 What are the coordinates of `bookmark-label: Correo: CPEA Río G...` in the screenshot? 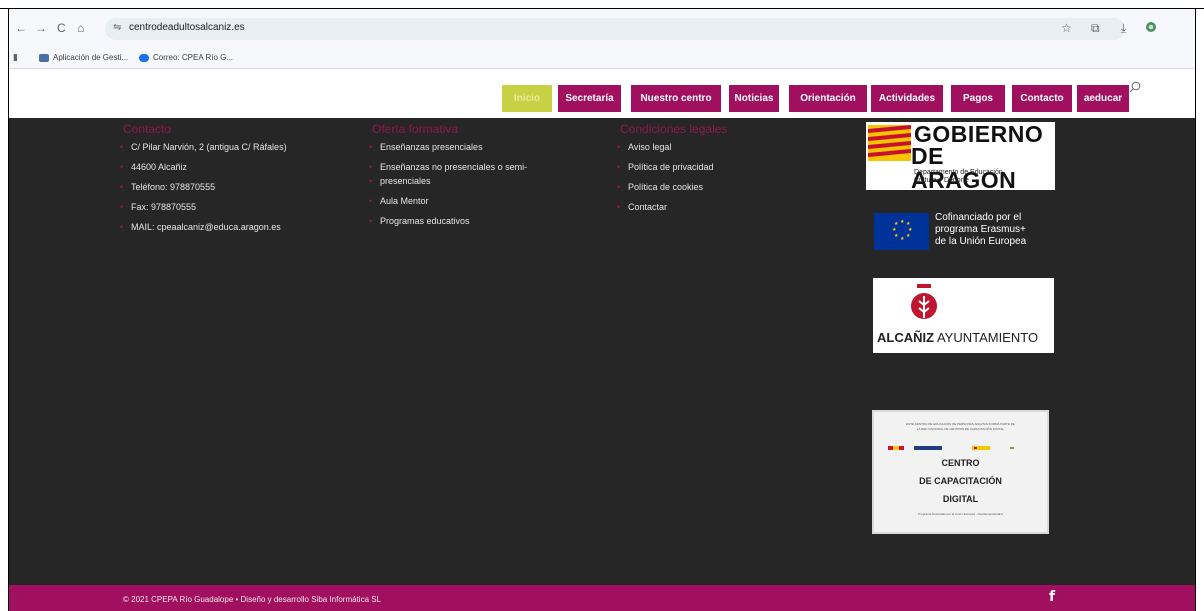 It's located at (193, 57).